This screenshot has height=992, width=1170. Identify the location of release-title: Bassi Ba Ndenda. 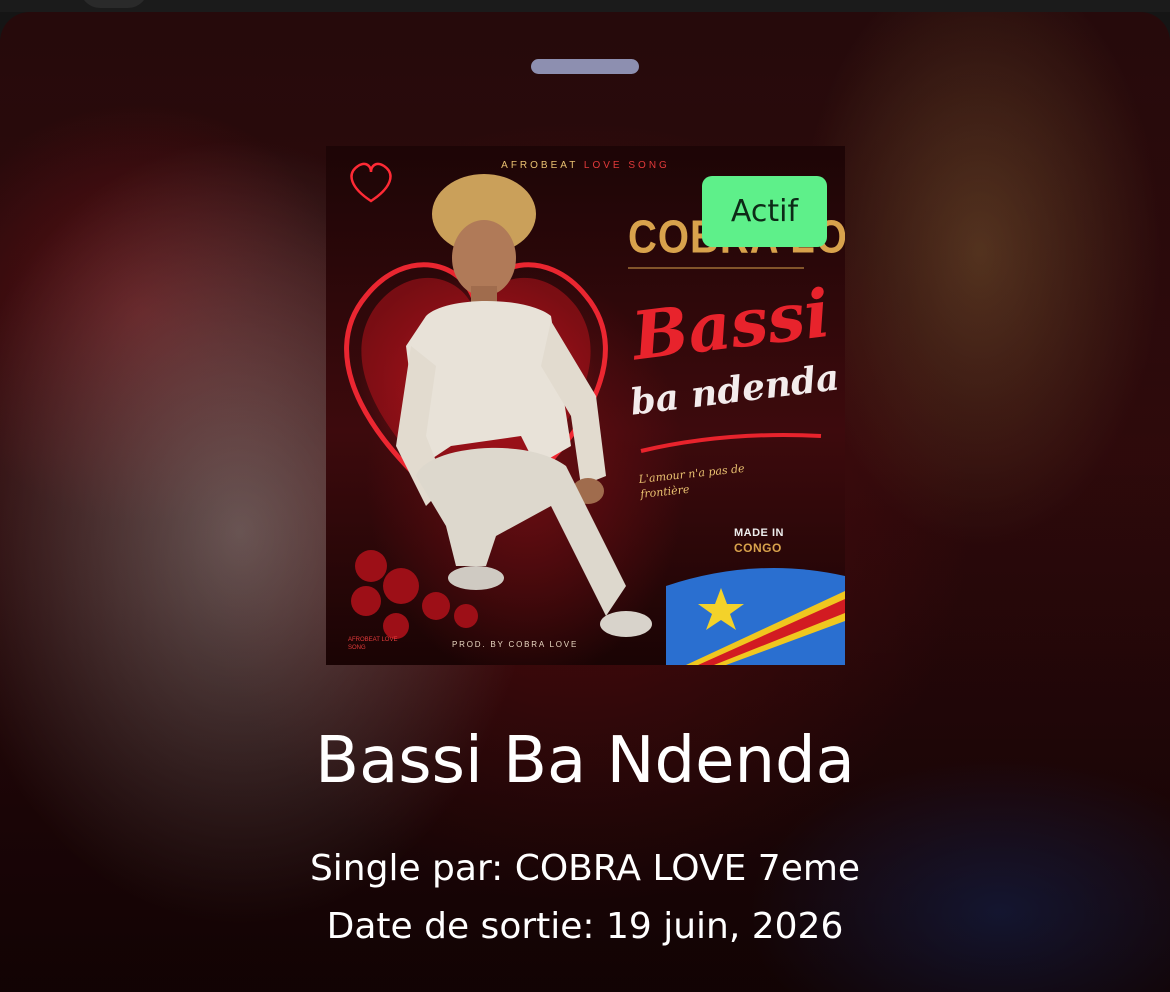
(585, 761).